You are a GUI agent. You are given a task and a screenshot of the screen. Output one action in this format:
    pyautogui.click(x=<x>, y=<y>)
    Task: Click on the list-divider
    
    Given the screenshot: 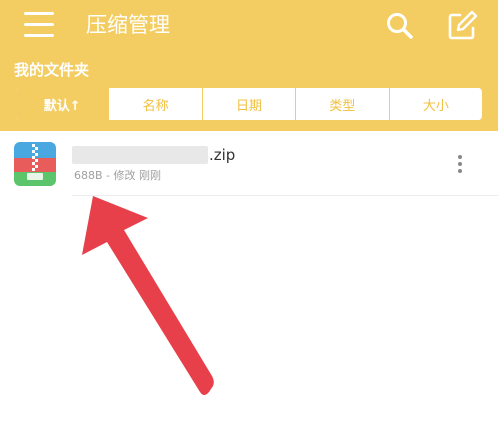 What is the action you would take?
    pyautogui.click(x=285, y=195)
    